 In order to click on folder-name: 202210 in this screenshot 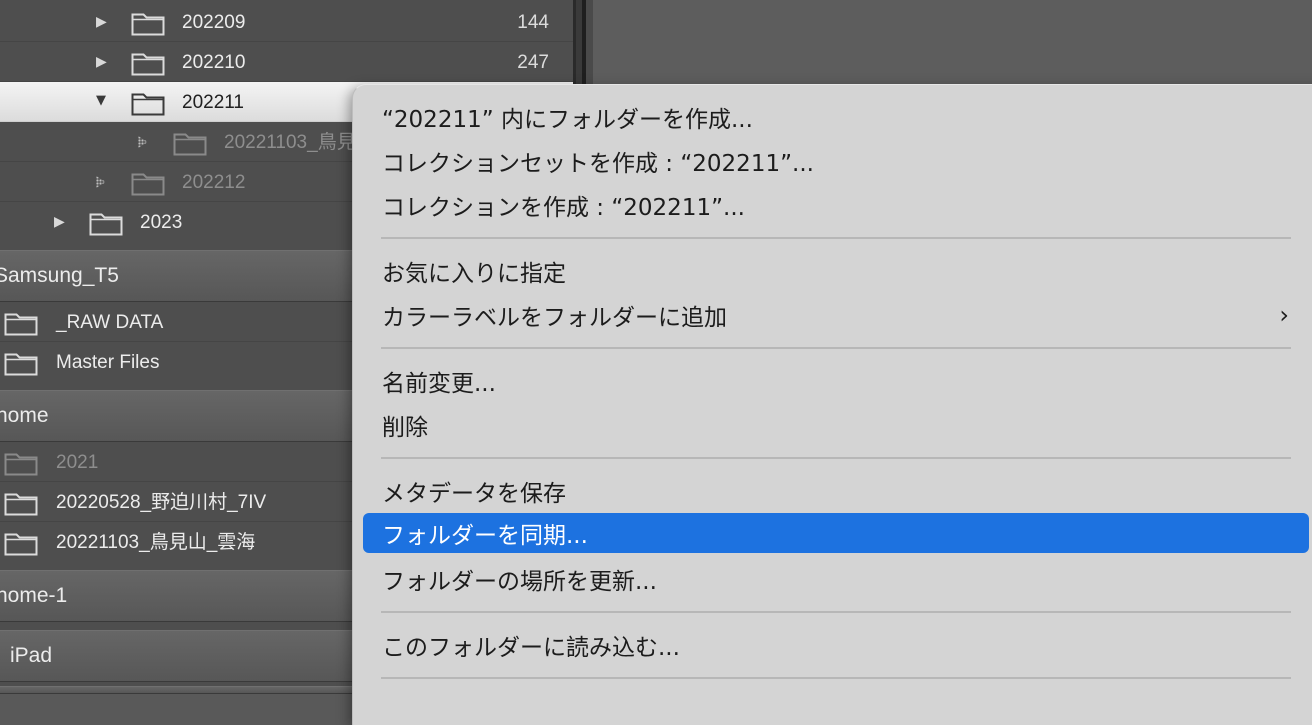, I will do `click(214, 62)`.